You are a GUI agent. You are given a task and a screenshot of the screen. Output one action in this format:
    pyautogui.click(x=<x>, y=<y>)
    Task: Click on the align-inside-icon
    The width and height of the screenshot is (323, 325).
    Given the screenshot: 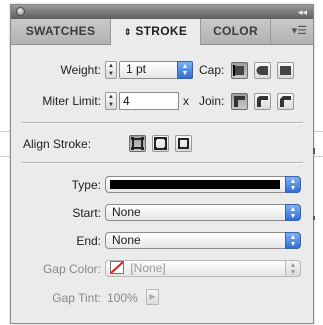 What is the action you would take?
    pyautogui.click(x=160, y=143)
    